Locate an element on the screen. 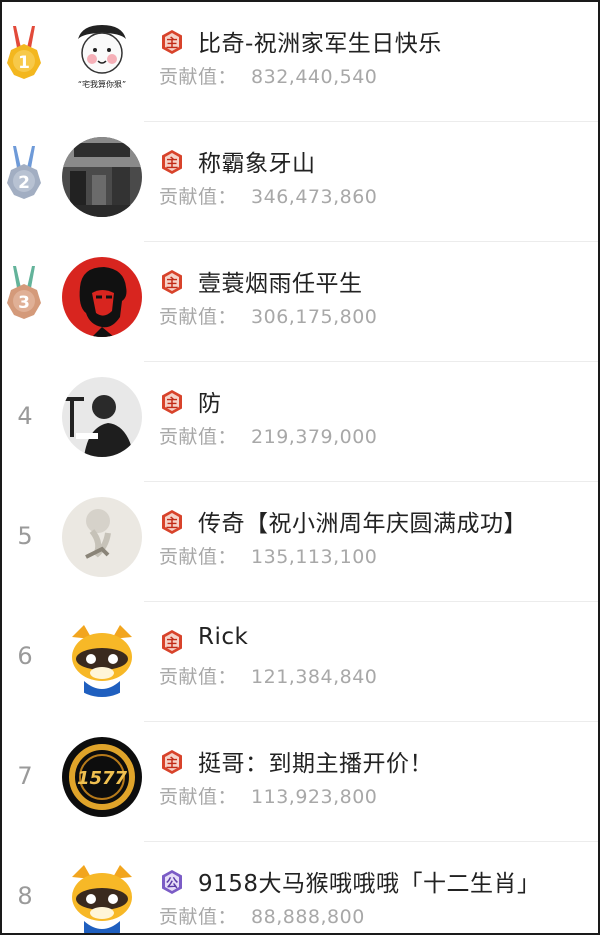 This screenshot has height=935, width=600. user-avatar: 1577 is located at coordinates (102, 777).